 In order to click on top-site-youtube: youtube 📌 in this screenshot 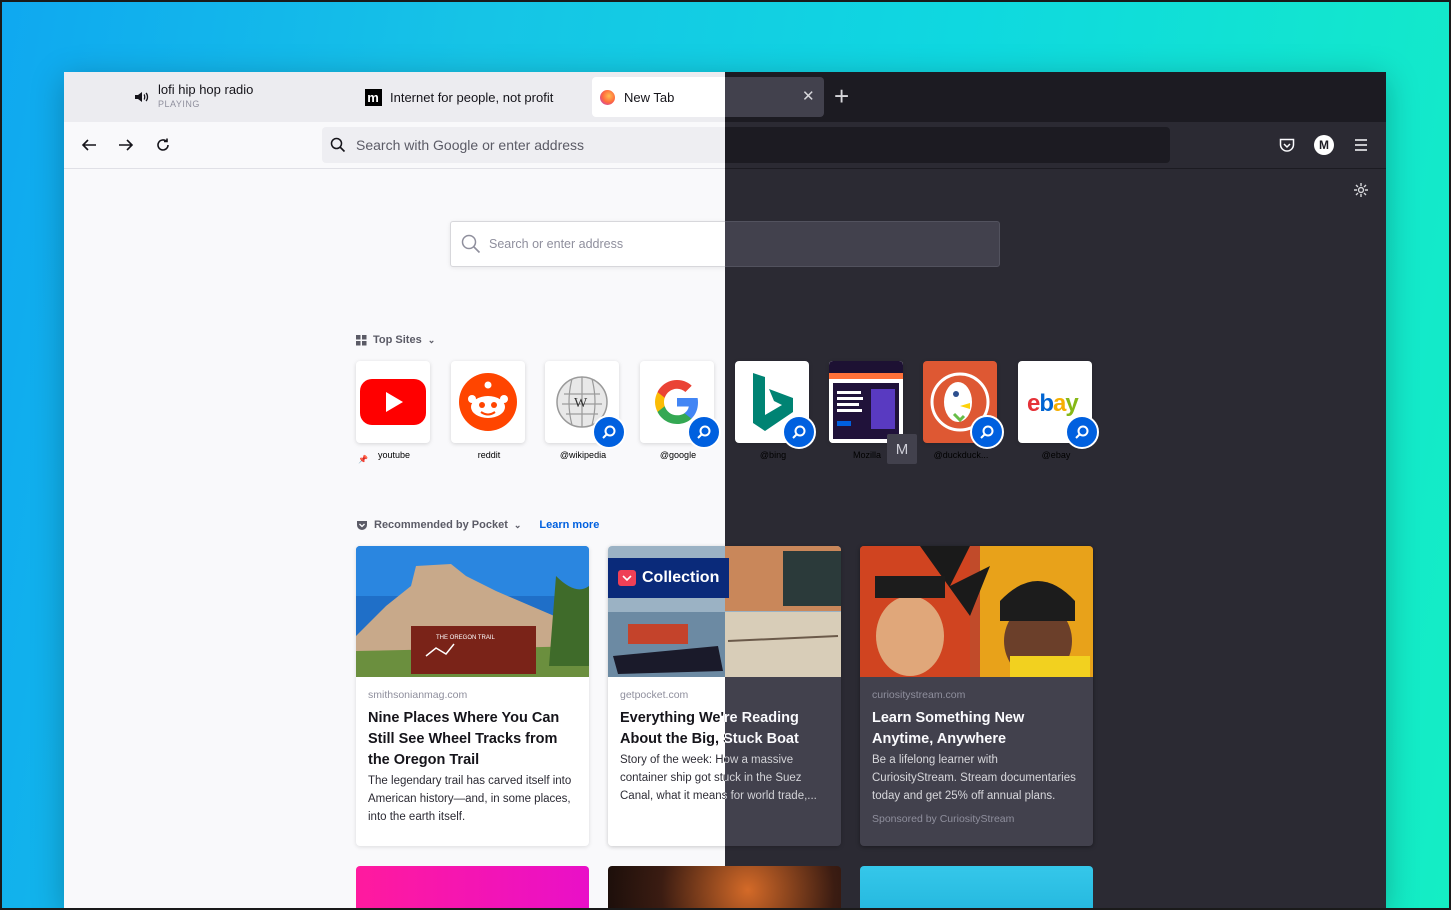, I will do `click(394, 412)`.